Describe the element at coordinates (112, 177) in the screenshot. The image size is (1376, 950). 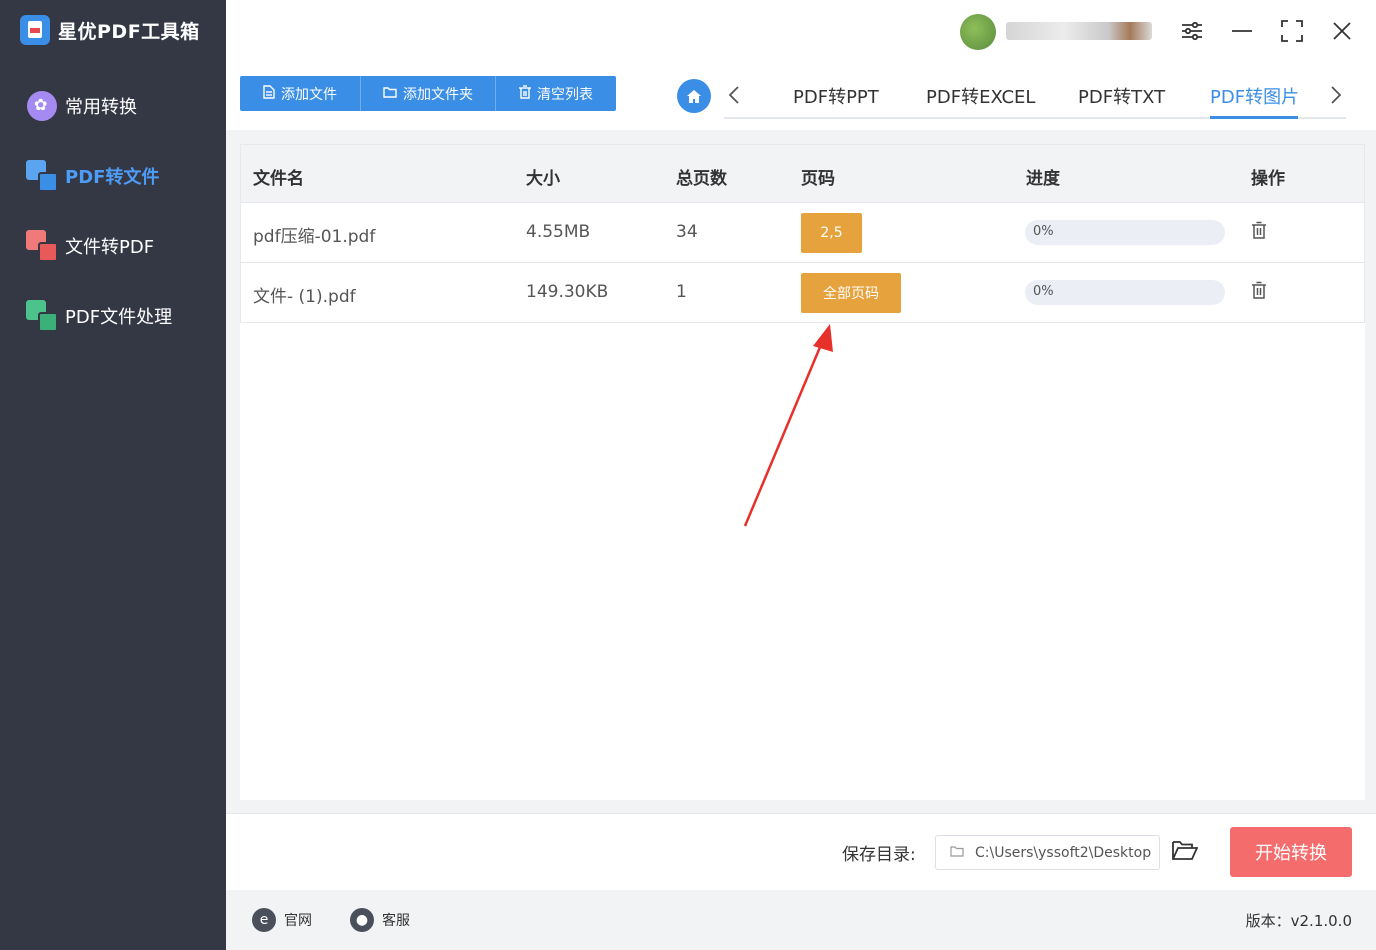
I see `sidebar-item-label: PDF转文件` at that location.